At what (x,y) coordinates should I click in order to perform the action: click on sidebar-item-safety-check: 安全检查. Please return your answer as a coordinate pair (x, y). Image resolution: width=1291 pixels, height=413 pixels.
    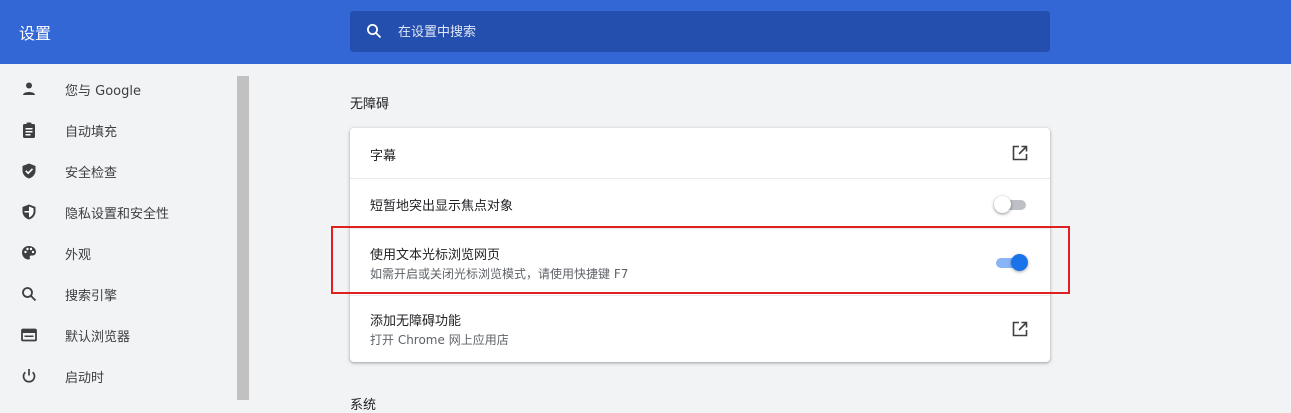
    Looking at the image, I should click on (118, 171).